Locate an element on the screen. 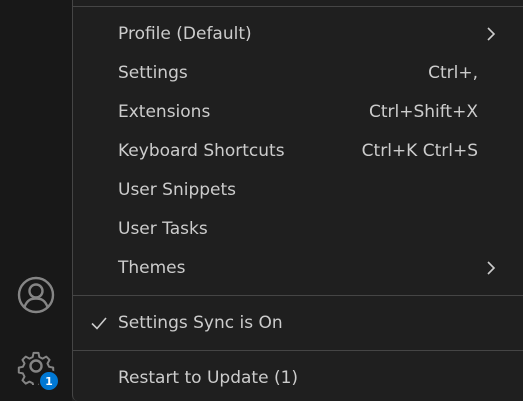  menu-item-label: User Snippets is located at coordinates (177, 190).